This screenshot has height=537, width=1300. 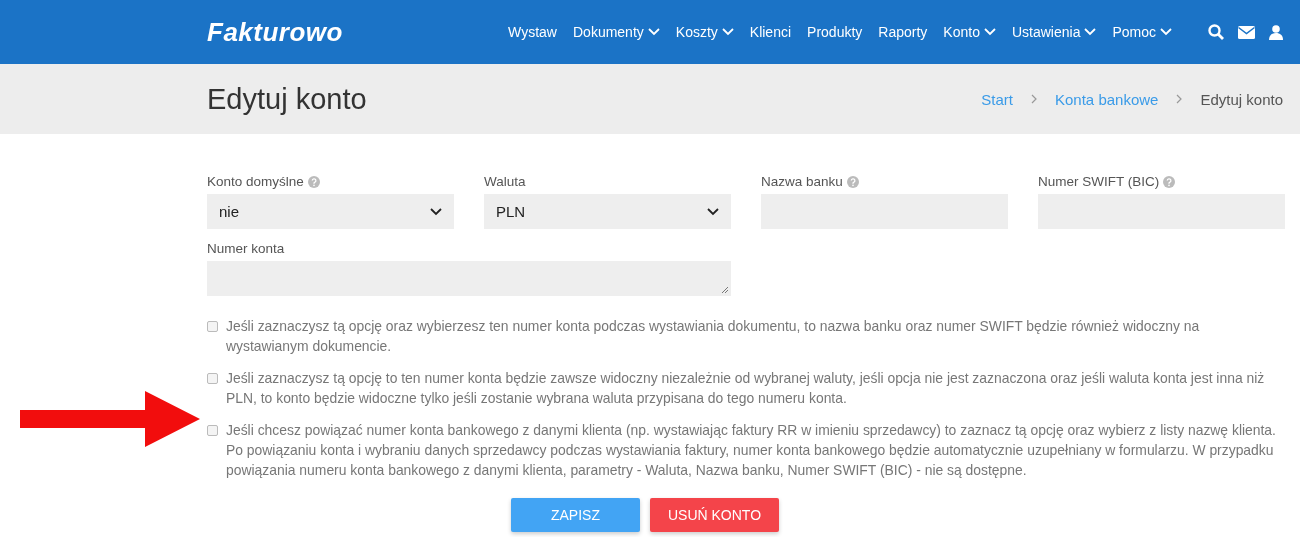 What do you see at coordinates (1276, 32) in the screenshot?
I see `user-icon` at bounding box center [1276, 32].